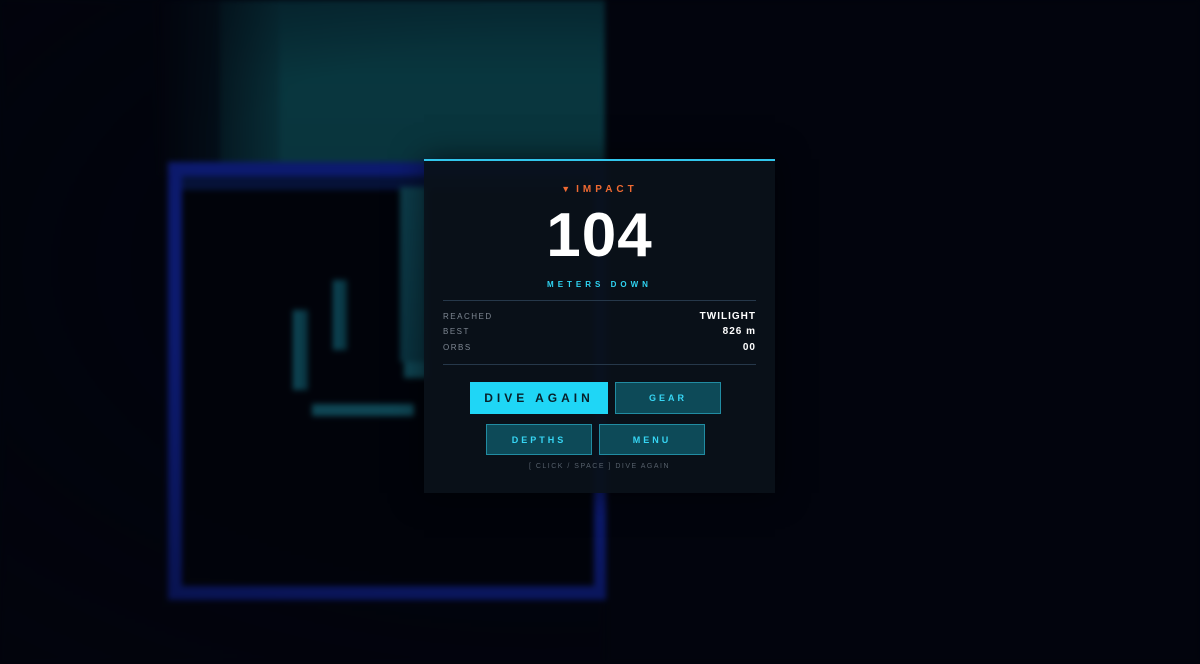  Describe the element at coordinates (727, 316) in the screenshot. I see `stat-value: TWILIGHT` at that location.